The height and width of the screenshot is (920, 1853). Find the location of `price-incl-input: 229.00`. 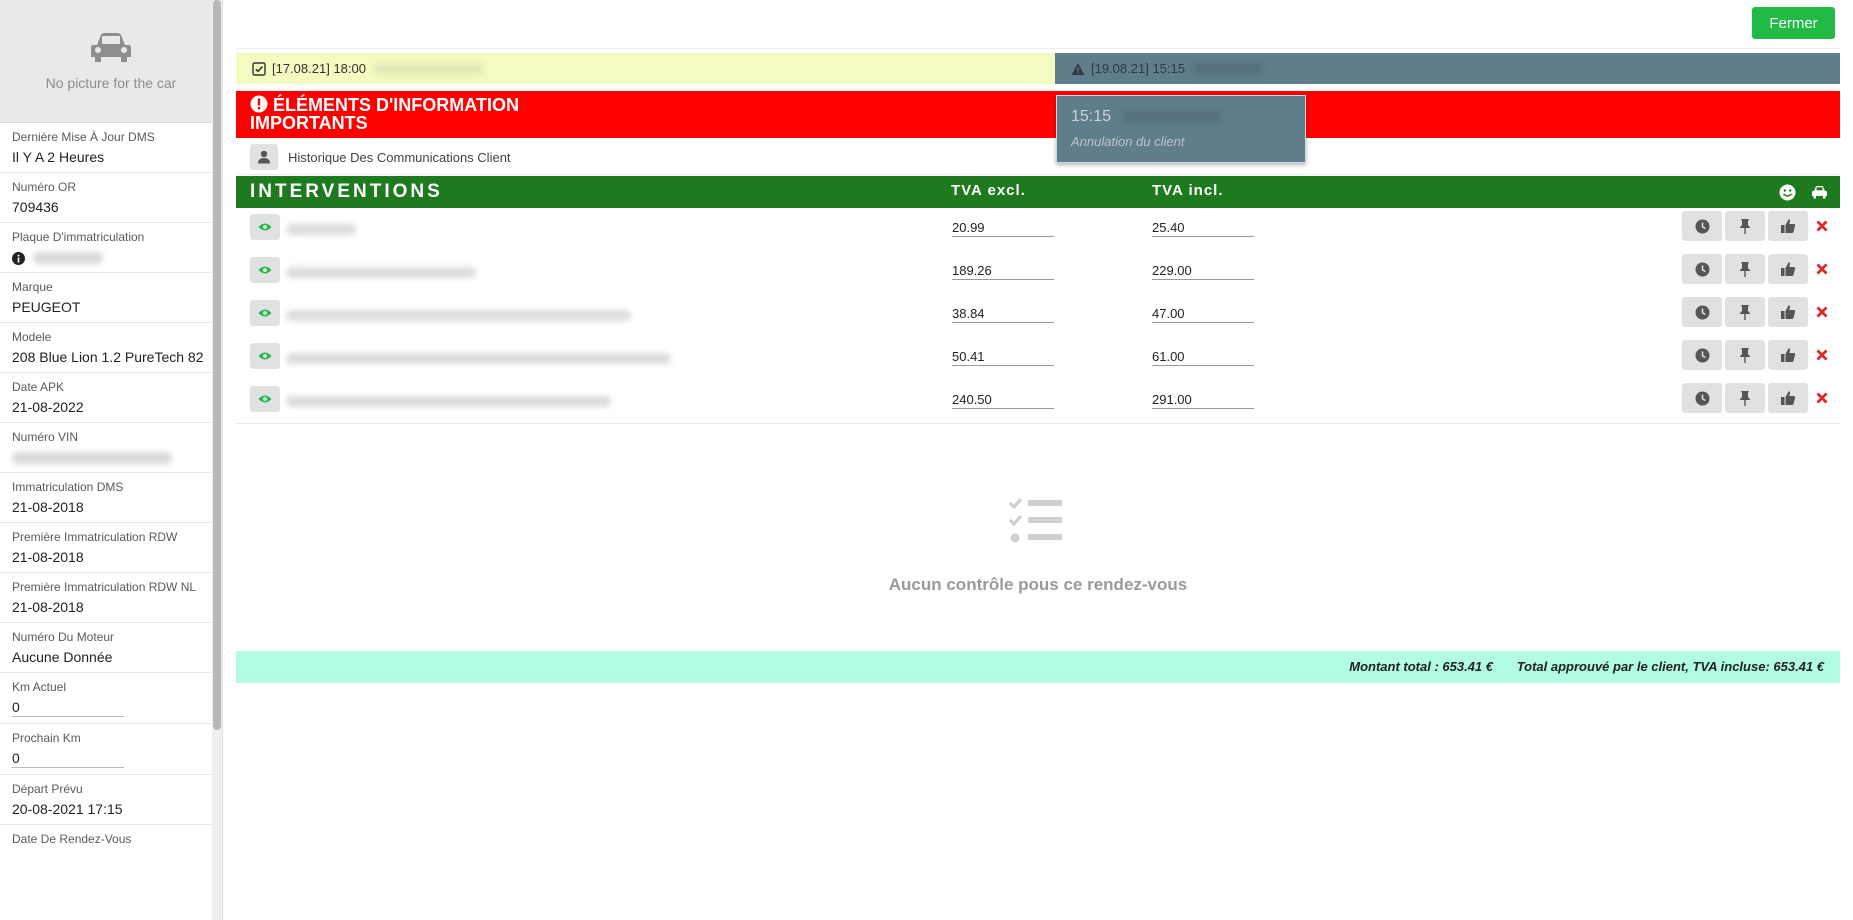

price-incl-input: 229.00 is located at coordinates (1203, 271).